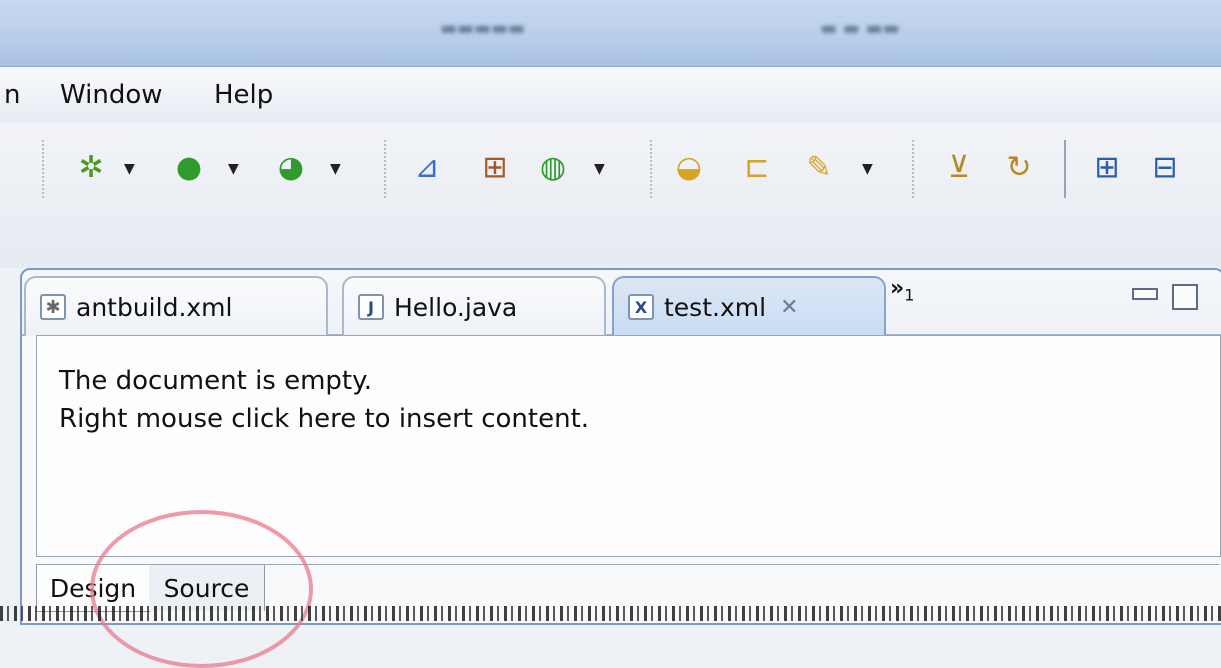  I want to click on tab-hello-java: J Hello.java, so click(474, 306).